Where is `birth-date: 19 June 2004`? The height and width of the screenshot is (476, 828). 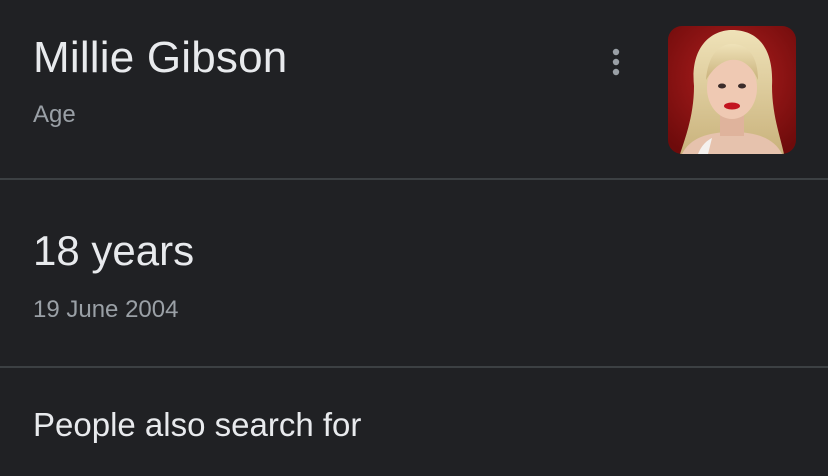 birth-date: 19 June 2004 is located at coordinates (106, 309).